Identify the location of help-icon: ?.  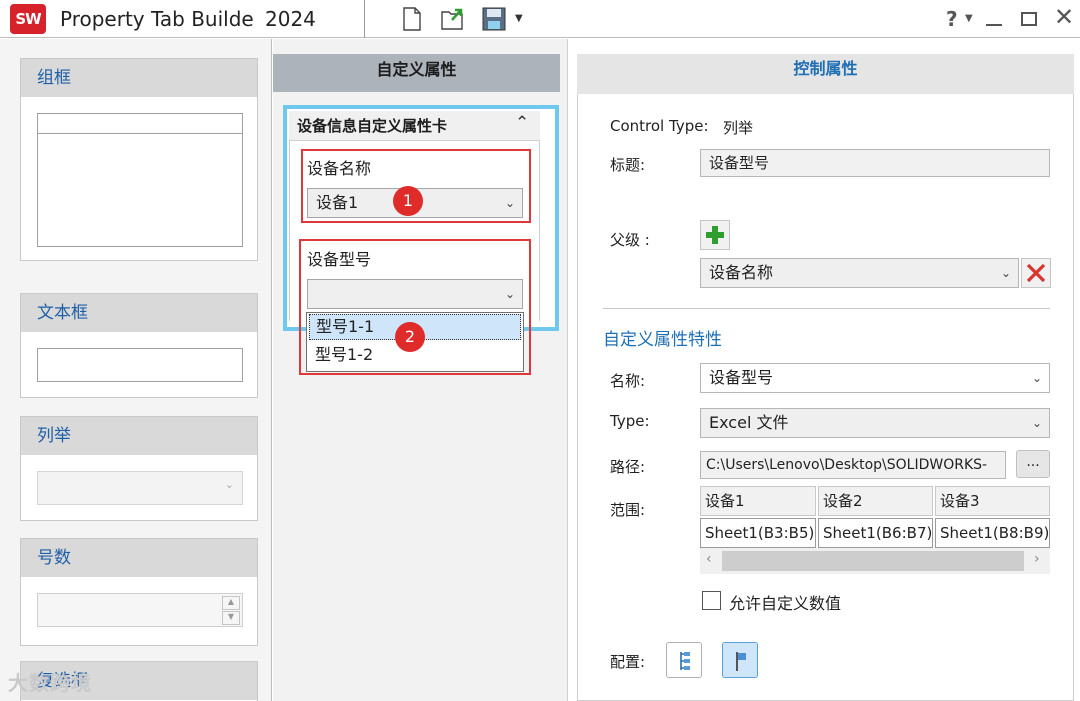
(952, 19).